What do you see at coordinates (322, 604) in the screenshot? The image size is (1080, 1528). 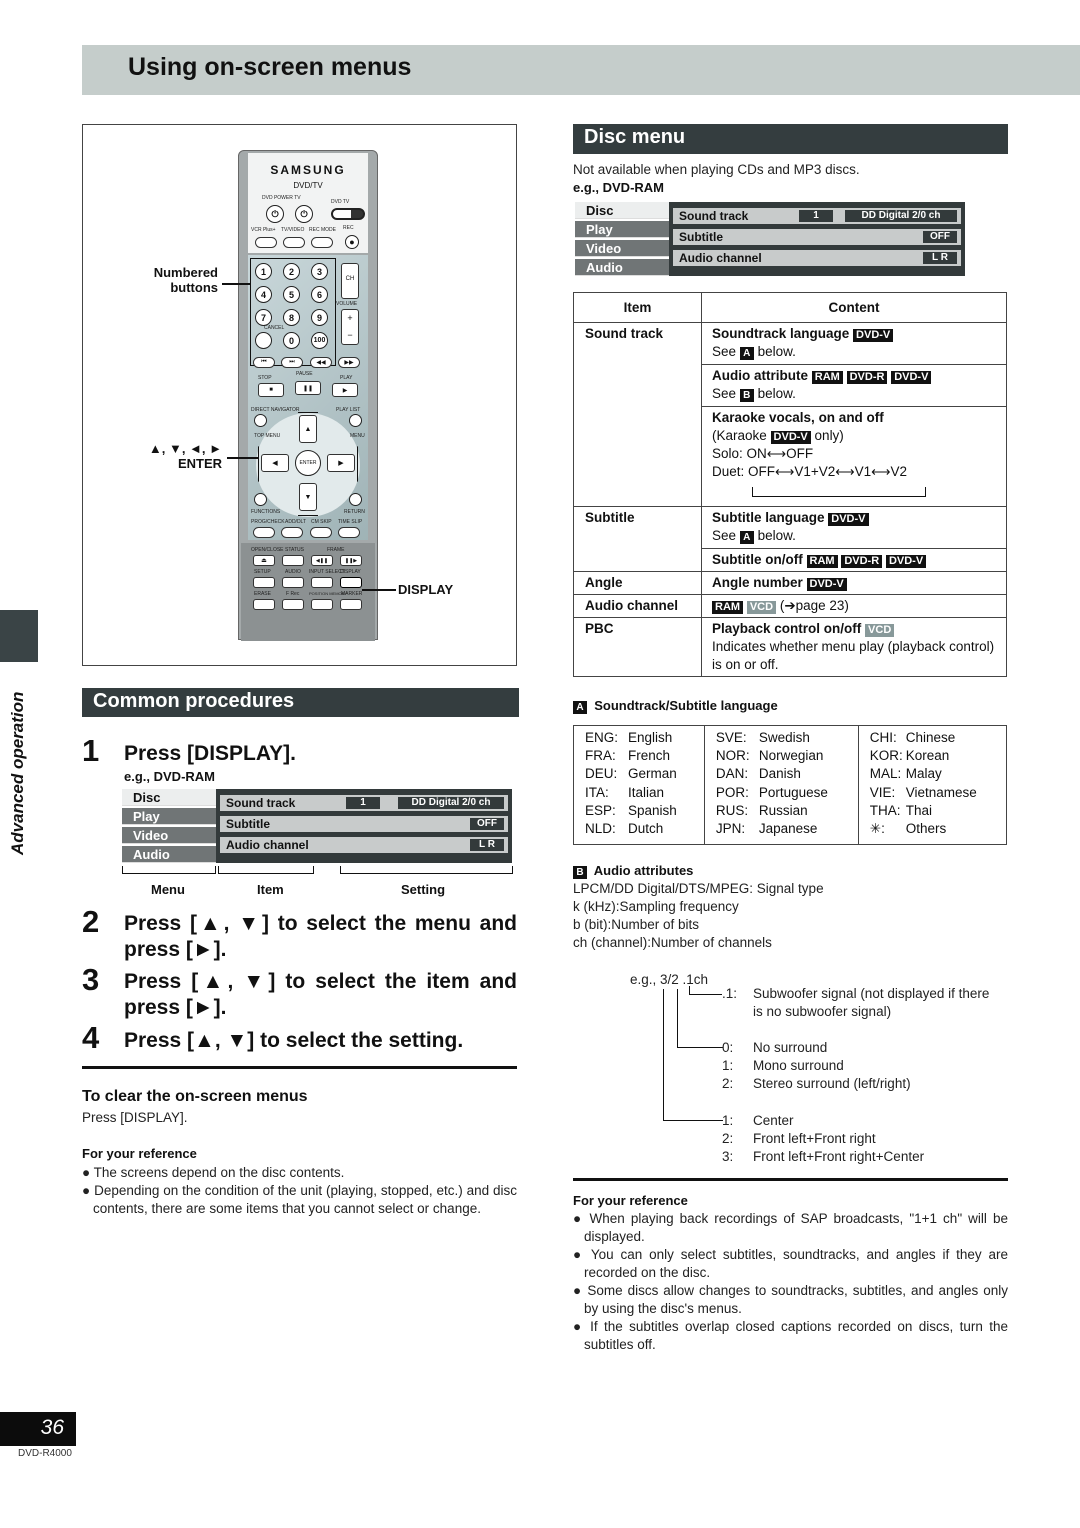 I see `position-memory-button` at bounding box center [322, 604].